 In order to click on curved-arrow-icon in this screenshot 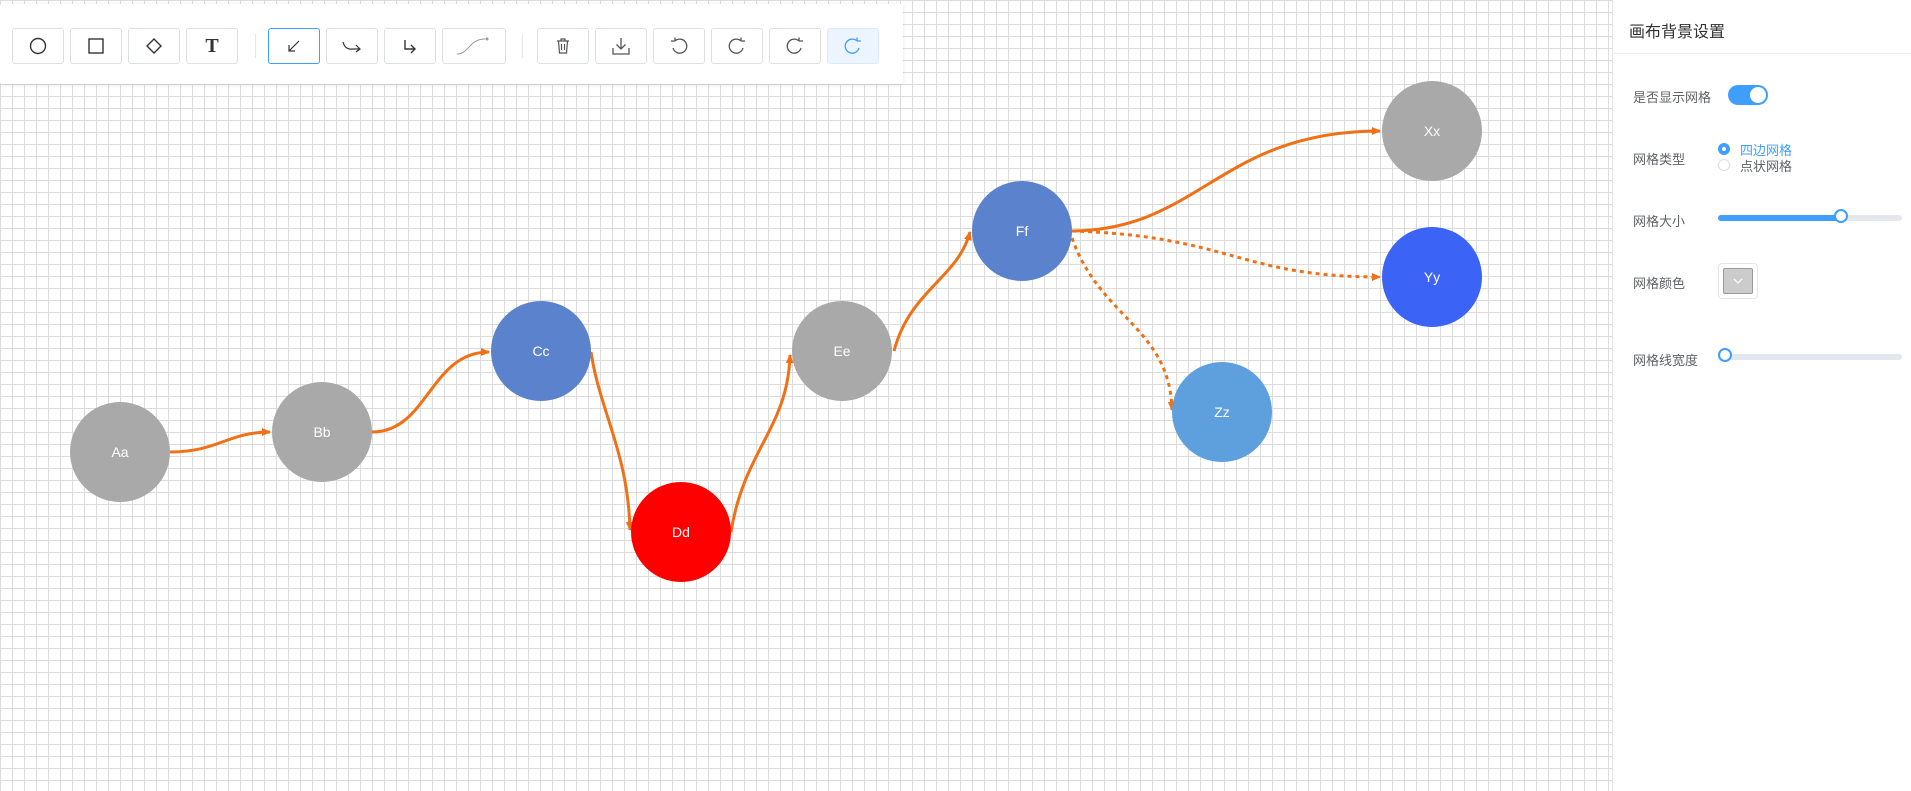, I will do `click(352, 46)`.